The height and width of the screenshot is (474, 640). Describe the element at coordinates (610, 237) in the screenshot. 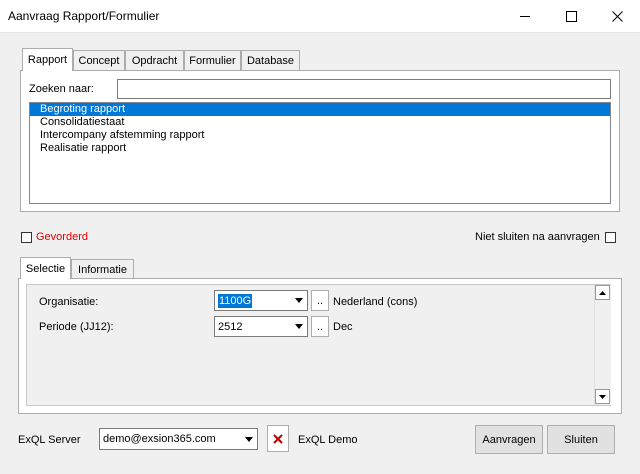

I see `keep-open-checkbox` at that location.